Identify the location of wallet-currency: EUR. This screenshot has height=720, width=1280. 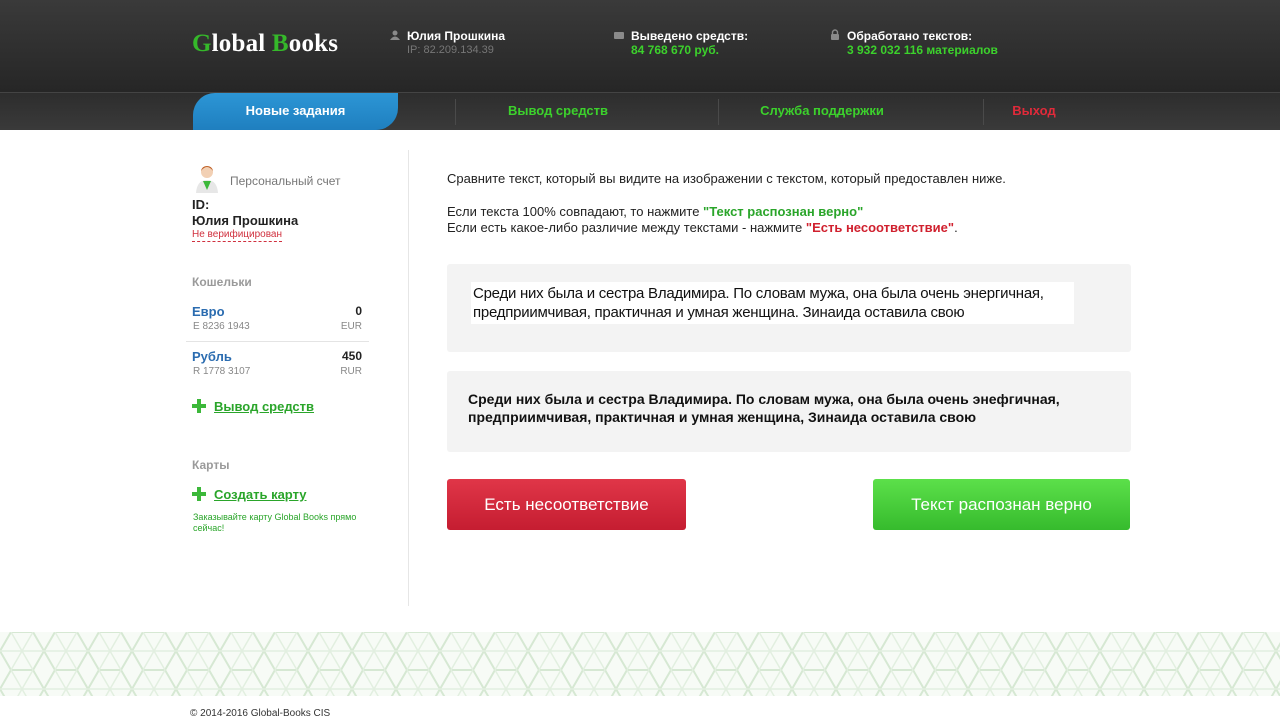
(351, 326).